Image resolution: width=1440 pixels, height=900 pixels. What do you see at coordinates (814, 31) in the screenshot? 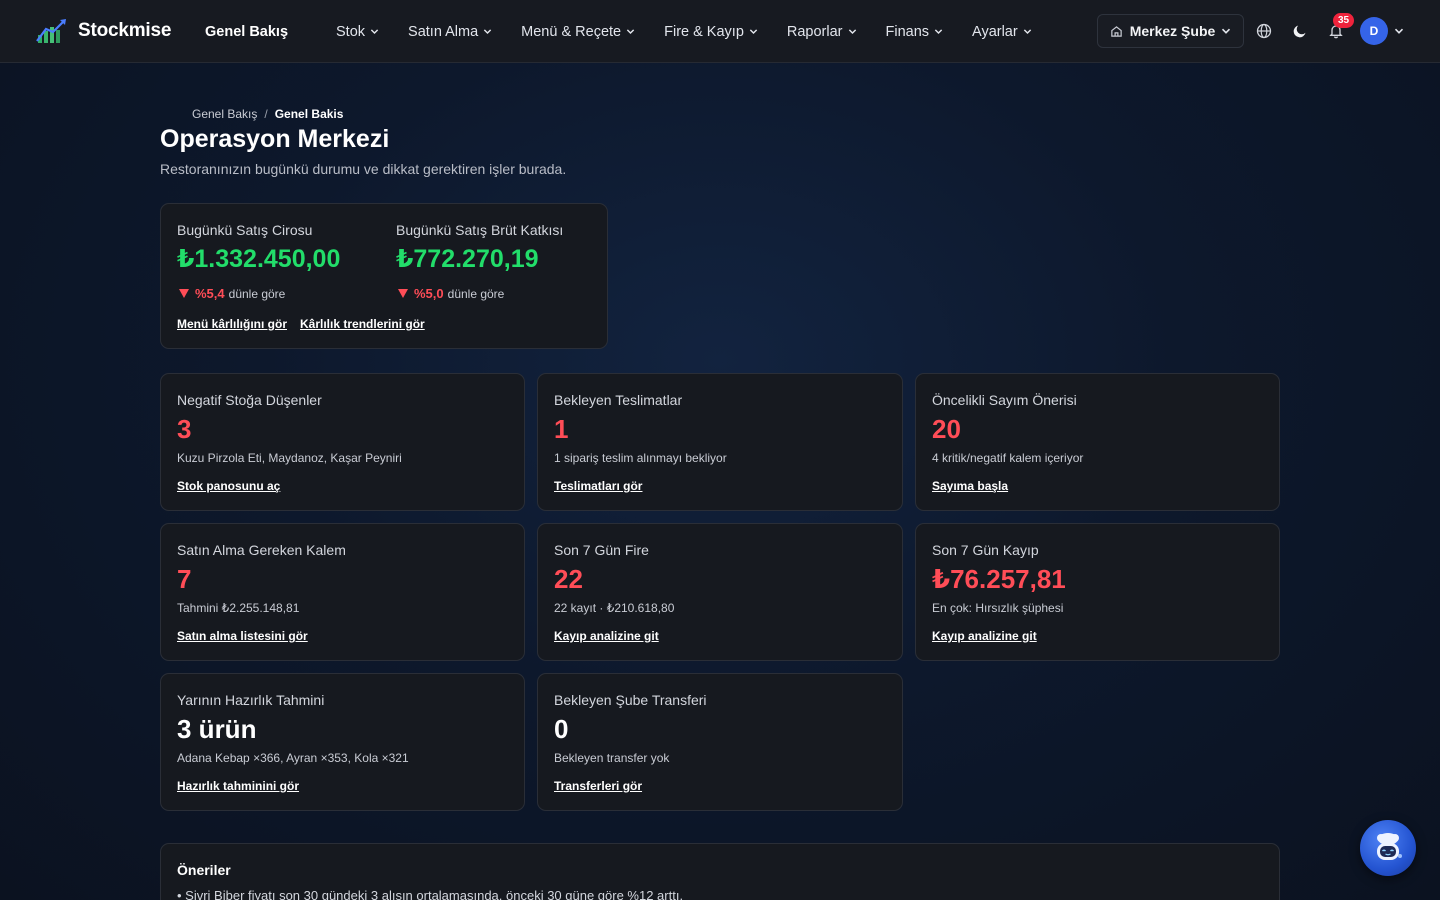
I see `nav-label: Raporlar` at bounding box center [814, 31].